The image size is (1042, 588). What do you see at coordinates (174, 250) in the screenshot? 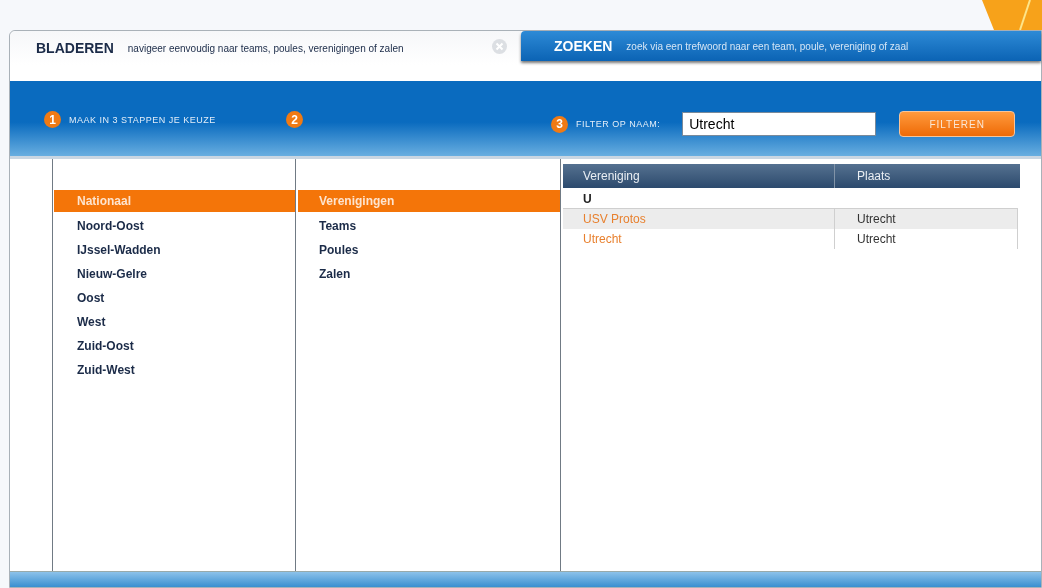
I see `region-item: IJssel-Wadden` at bounding box center [174, 250].